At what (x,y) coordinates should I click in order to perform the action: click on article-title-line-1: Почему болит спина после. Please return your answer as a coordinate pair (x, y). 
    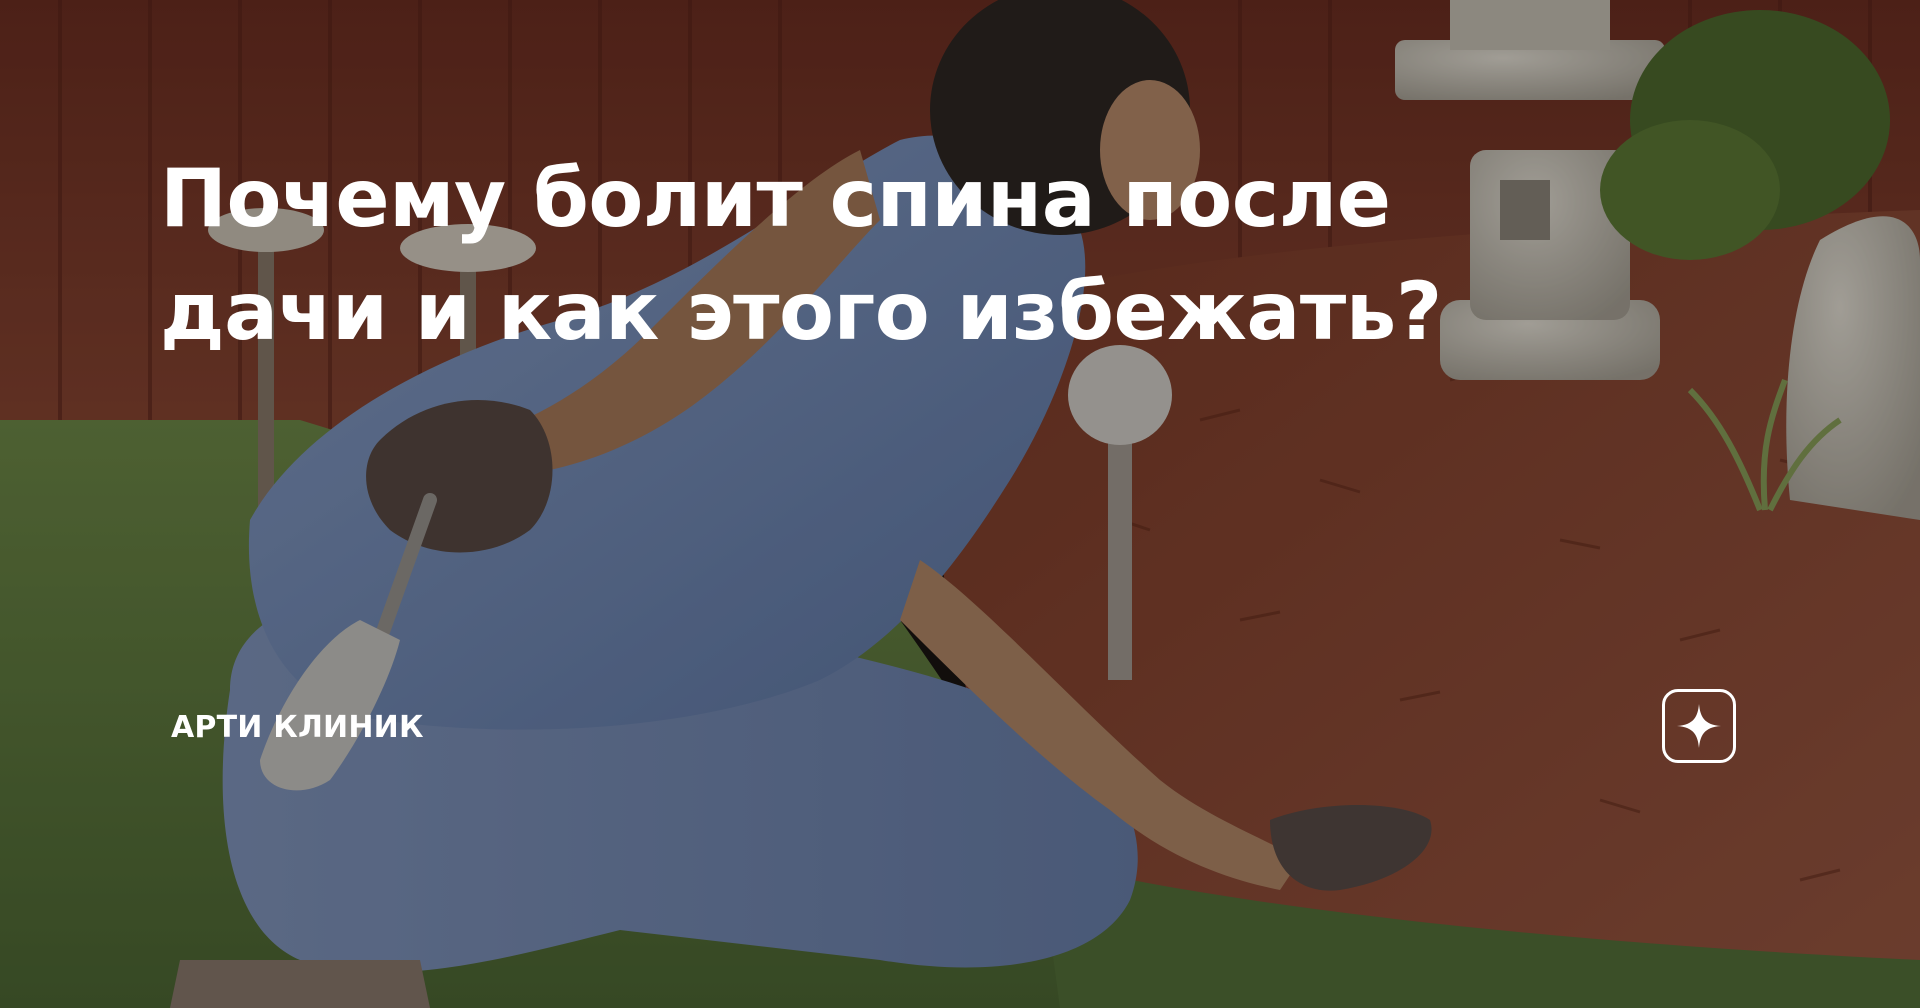
    Looking at the image, I should click on (775, 198).